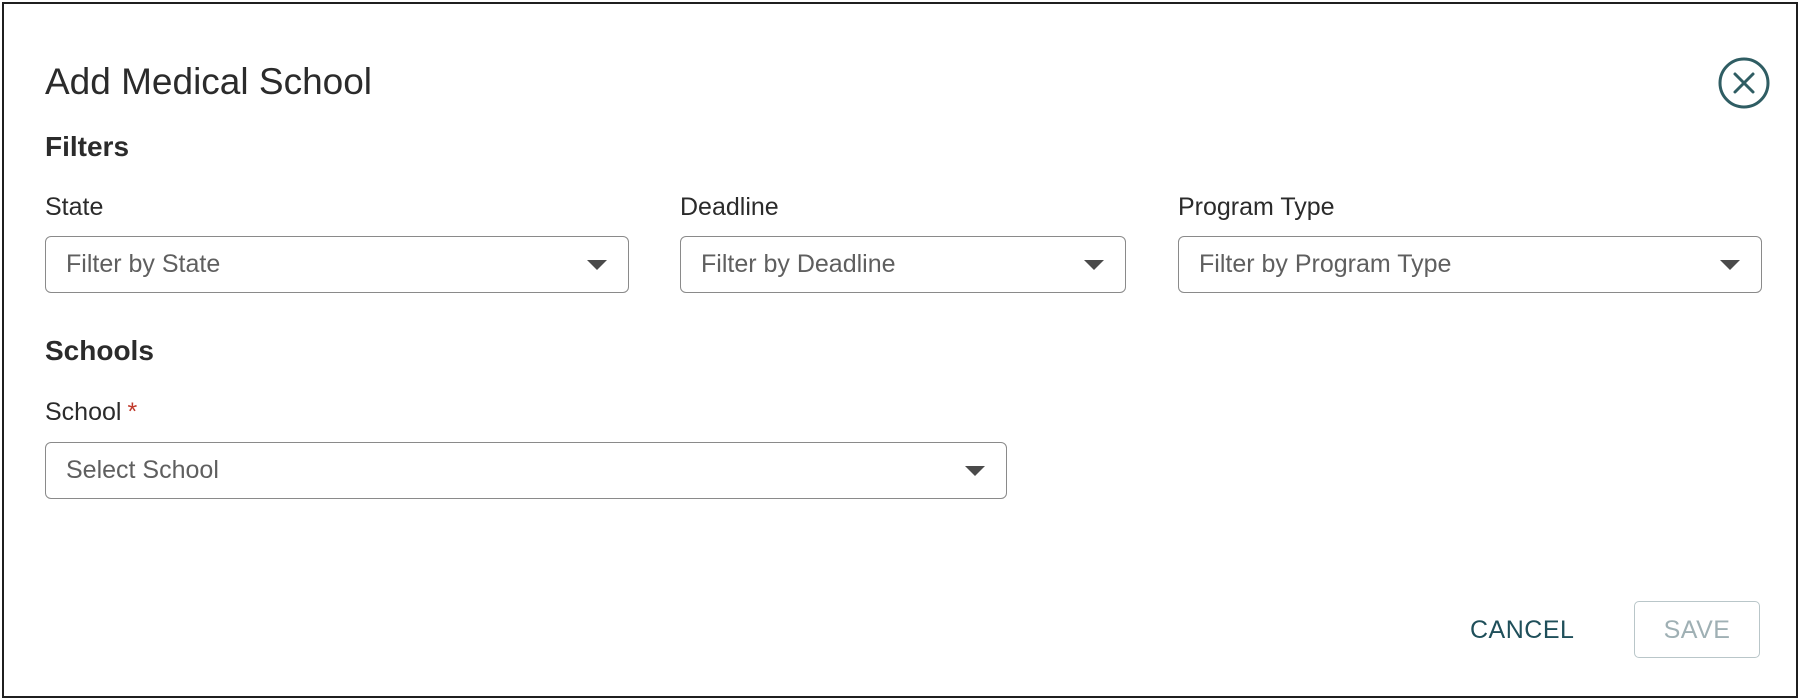 This screenshot has height=700, width=1800. Describe the element at coordinates (798, 264) in the screenshot. I see `deadline-filter-placeholder: Filter by Deadline` at that location.